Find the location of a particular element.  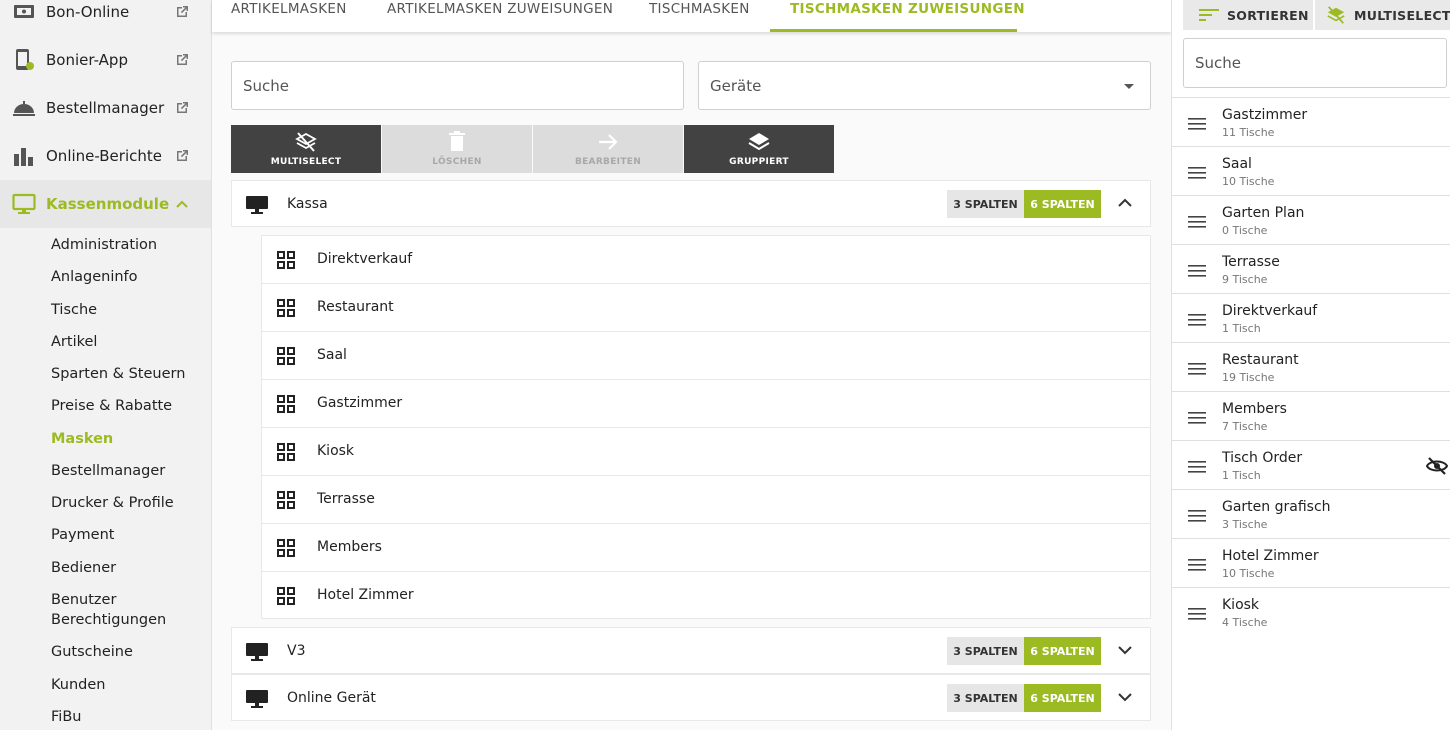

device-select: Geräte is located at coordinates (924, 85).